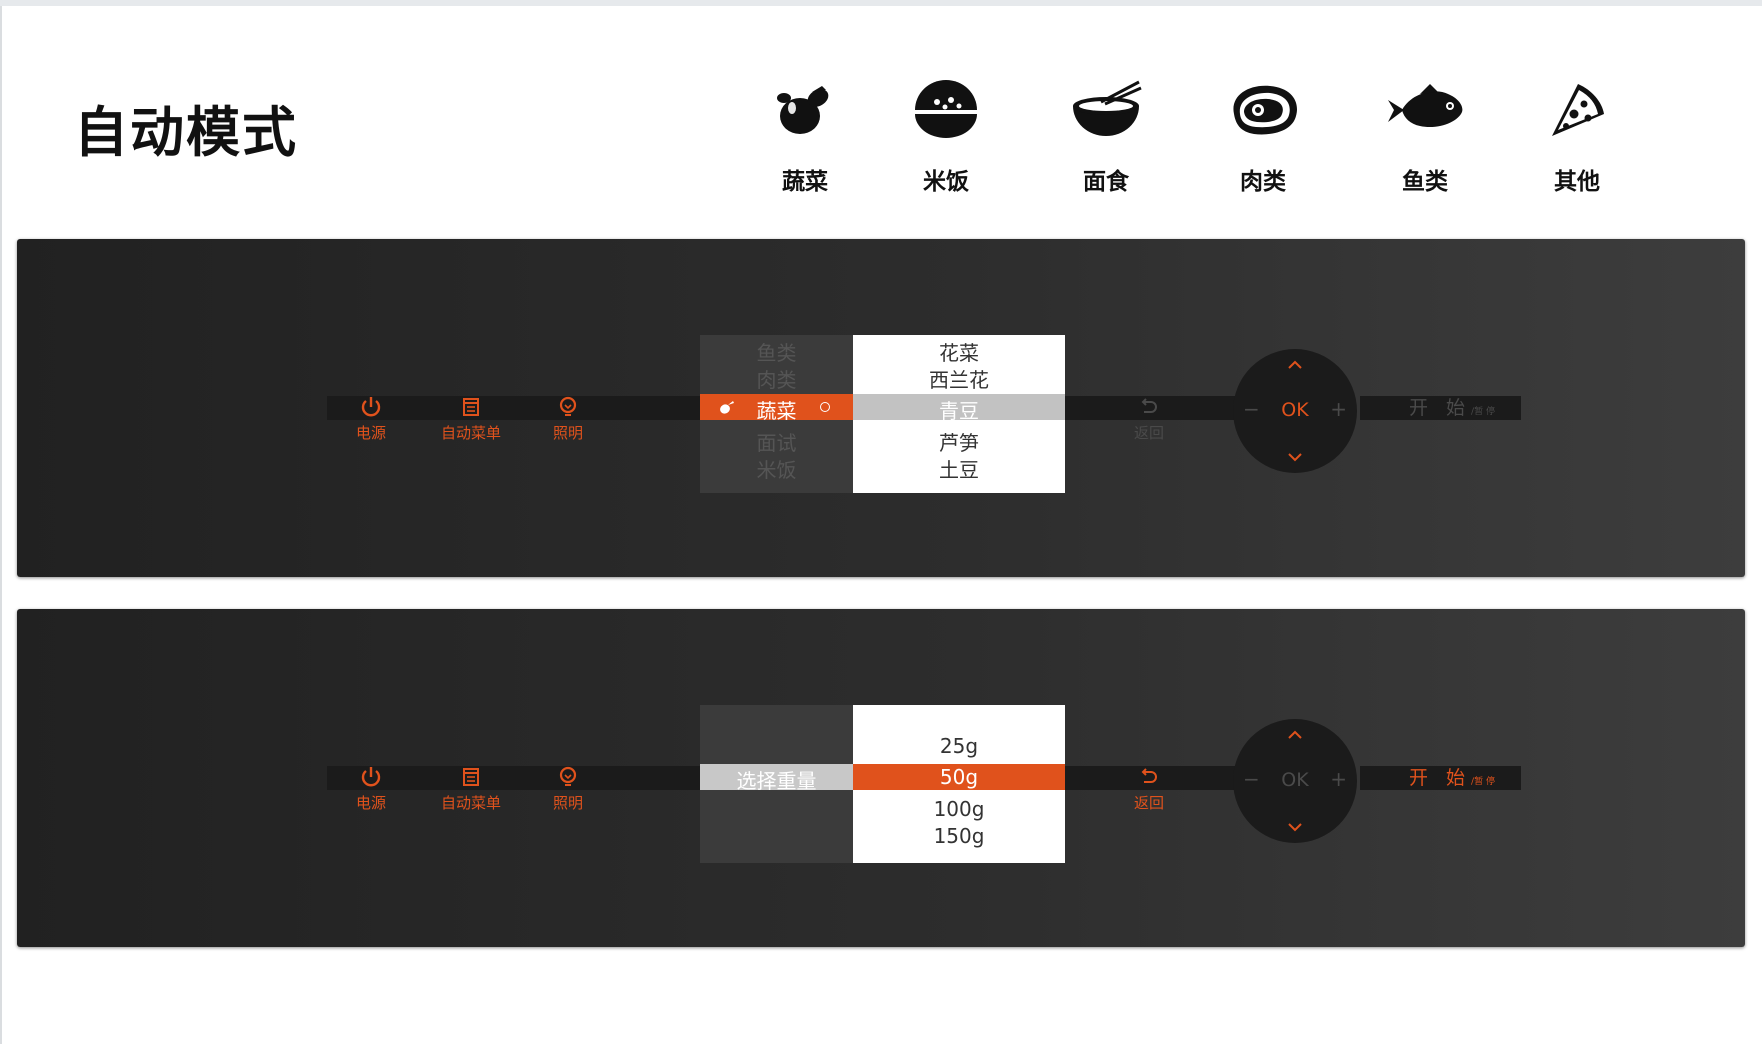  What do you see at coordinates (959, 468) in the screenshot?
I see `food-list-item: 土豆` at bounding box center [959, 468].